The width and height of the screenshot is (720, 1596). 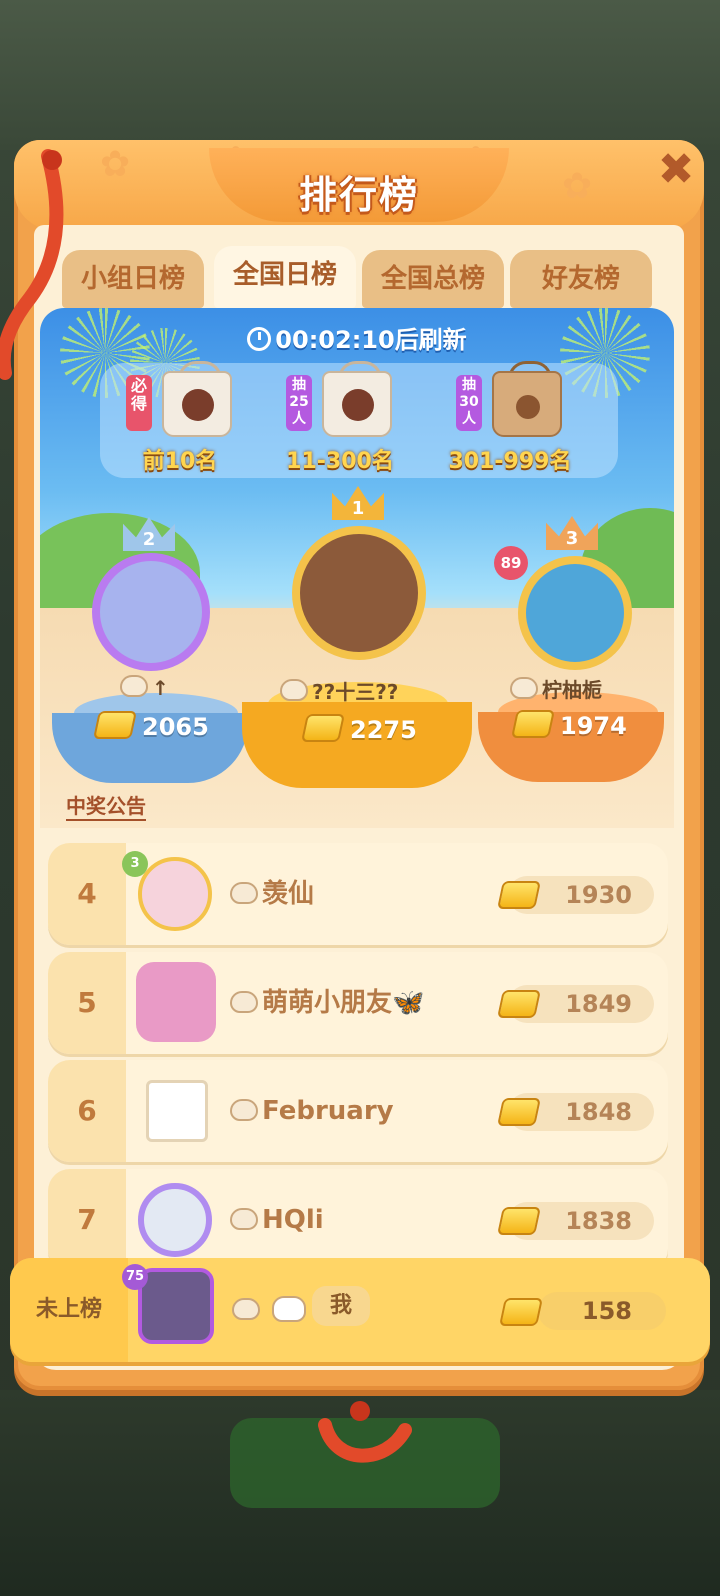 I want to click on level-badge: 89, so click(x=511, y=563).